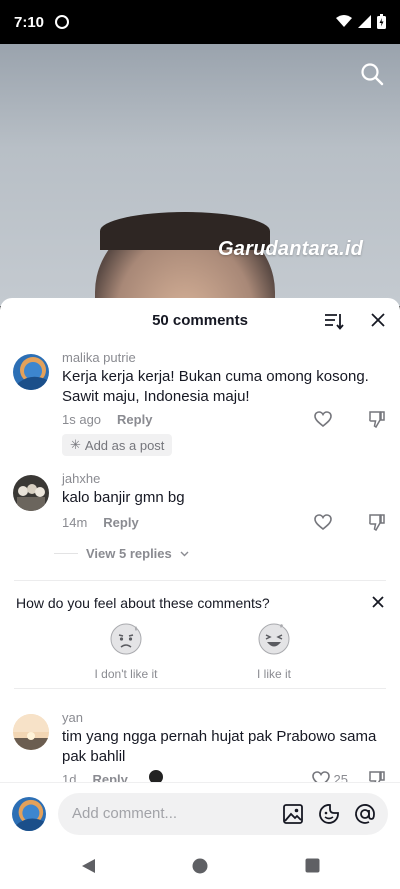 The height and width of the screenshot is (889, 400). I want to click on input-actions, so click(329, 814).